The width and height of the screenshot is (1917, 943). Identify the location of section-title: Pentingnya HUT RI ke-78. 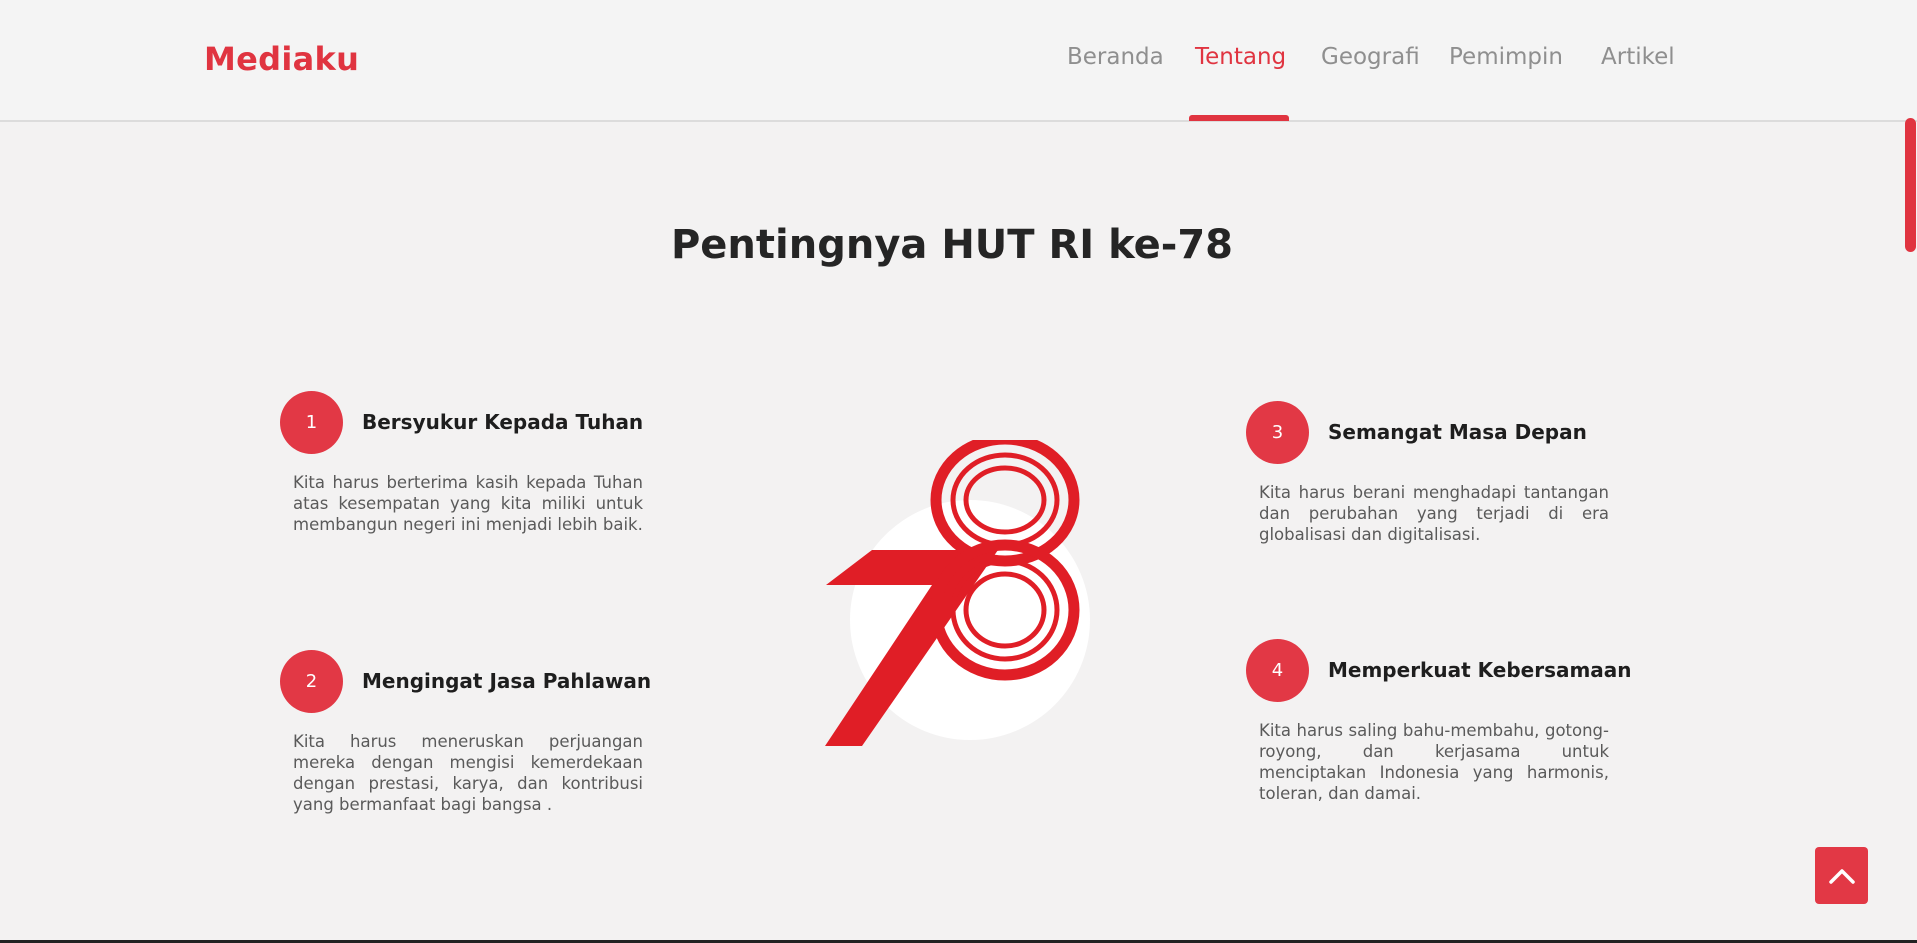
(952, 245).